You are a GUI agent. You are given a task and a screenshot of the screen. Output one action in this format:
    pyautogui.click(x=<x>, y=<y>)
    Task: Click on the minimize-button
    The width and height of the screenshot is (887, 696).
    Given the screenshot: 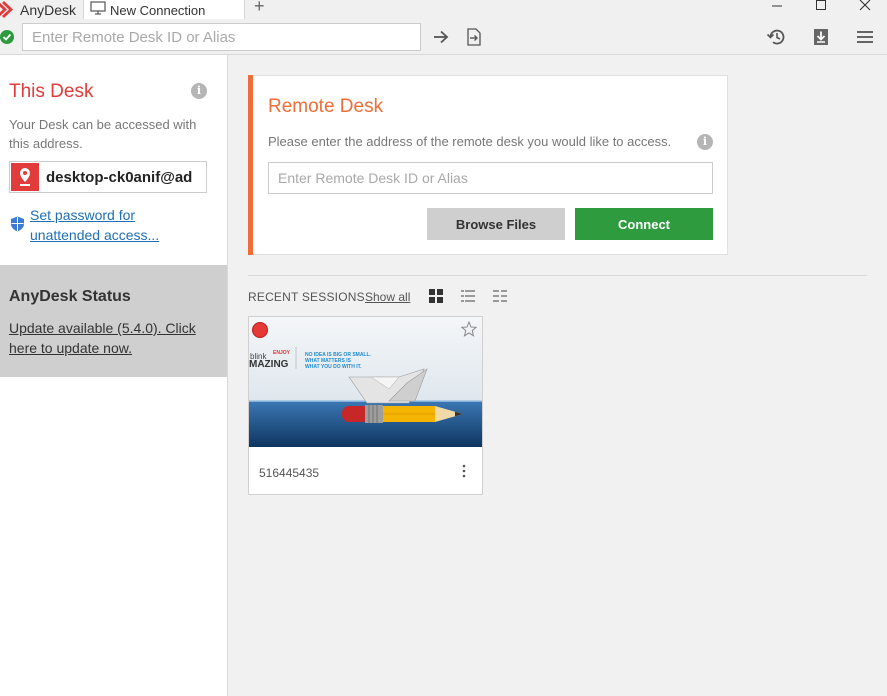 What is the action you would take?
    pyautogui.click(x=777, y=7)
    